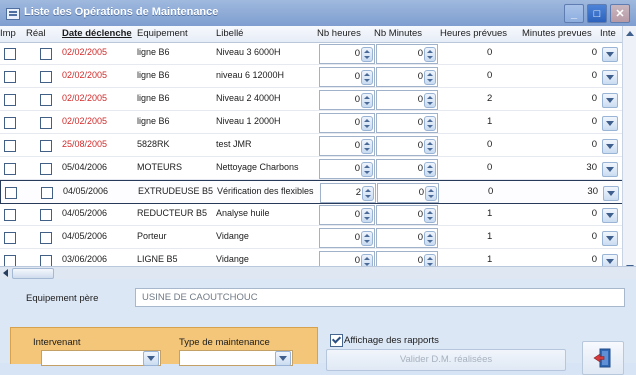 Image resolution: width=636 pixels, height=375 pixels. Describe the element at coordinates (620, 13) in the screenshot. I see `close-button: ✕` at that location.